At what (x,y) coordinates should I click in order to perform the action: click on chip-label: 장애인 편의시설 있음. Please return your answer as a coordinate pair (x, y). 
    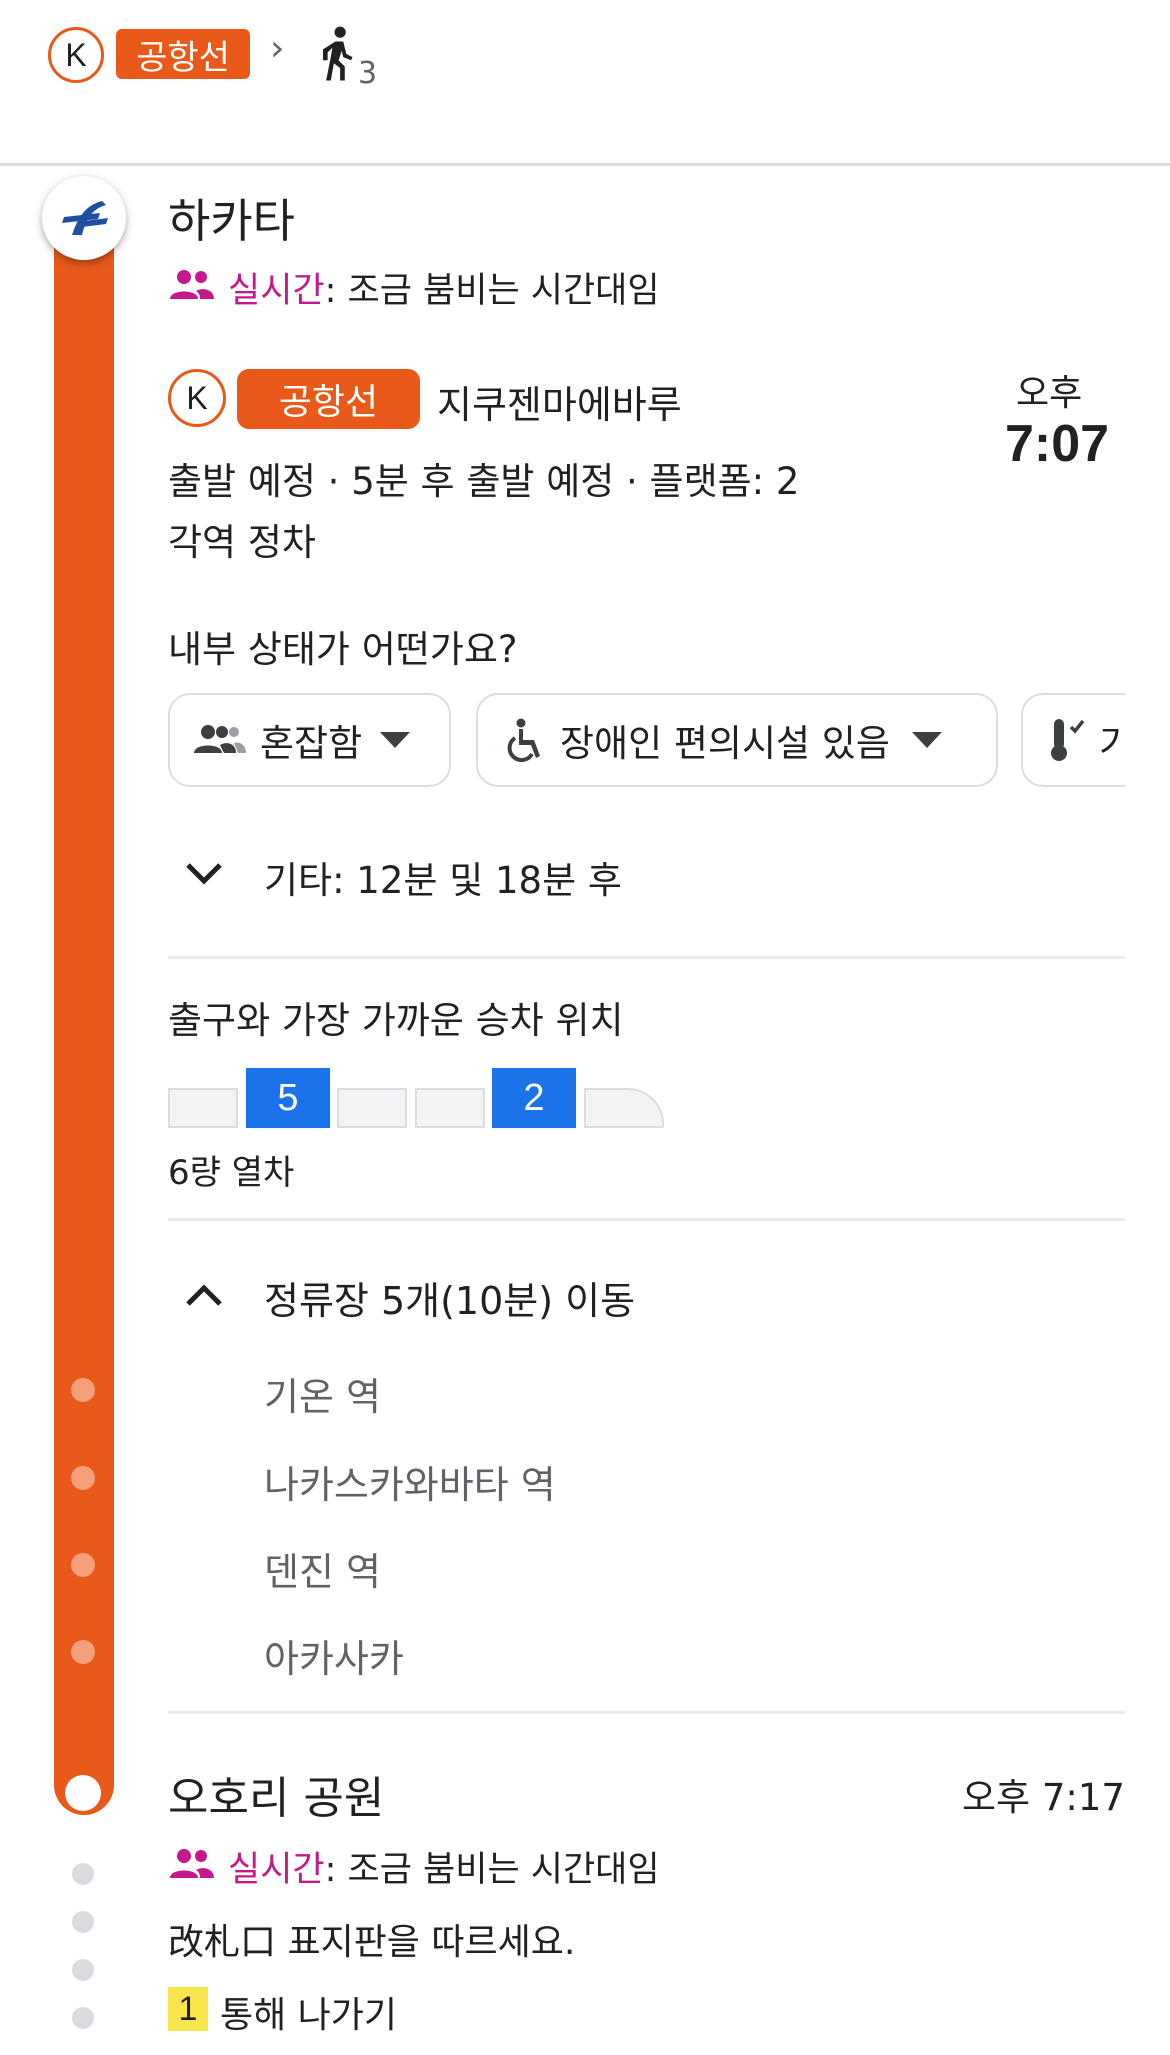
    Looking at the image, I should click on (725, 743).